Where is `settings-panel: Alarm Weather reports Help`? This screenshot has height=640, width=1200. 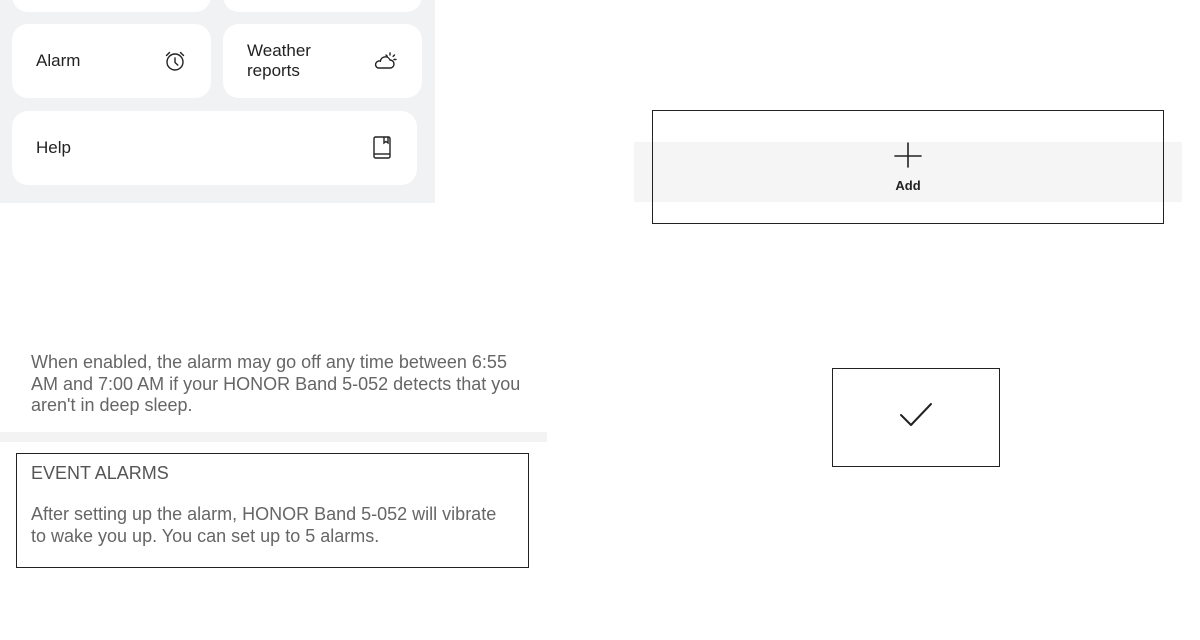
settings-panel: Alarm Weather reports Help is located at coordinates (217, 101).